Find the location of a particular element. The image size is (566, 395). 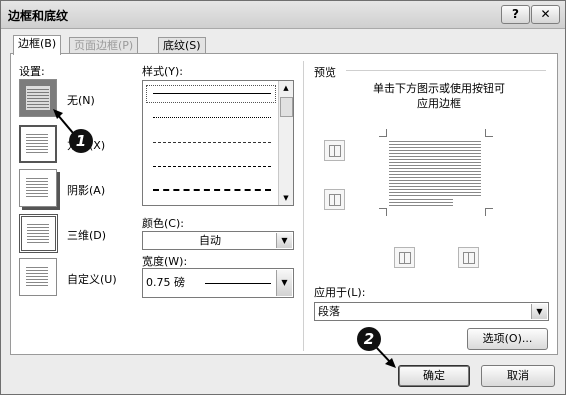

tab-borders: 边框(B) is located at coordinates (37, 45).